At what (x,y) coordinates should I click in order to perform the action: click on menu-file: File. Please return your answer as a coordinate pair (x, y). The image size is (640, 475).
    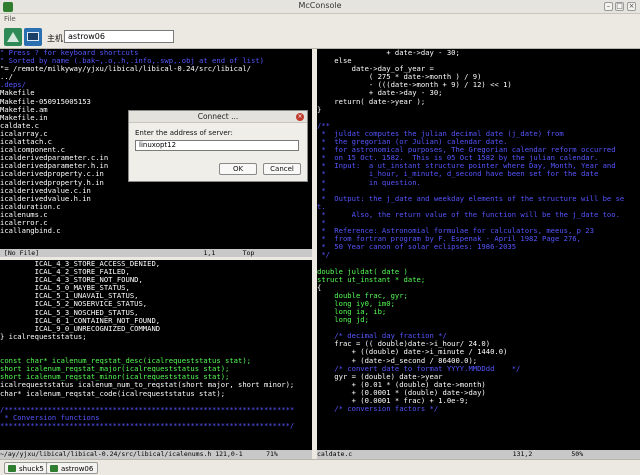
    Looking at the image, I should click on (10, 19).